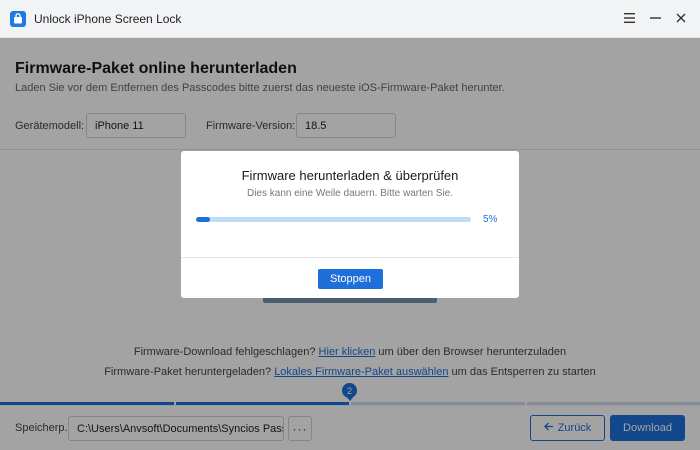 This screenshot has height=450, width=700. Describe the element at coordinates (681, 18) in the screenshot. I see `close-icon` at that location.